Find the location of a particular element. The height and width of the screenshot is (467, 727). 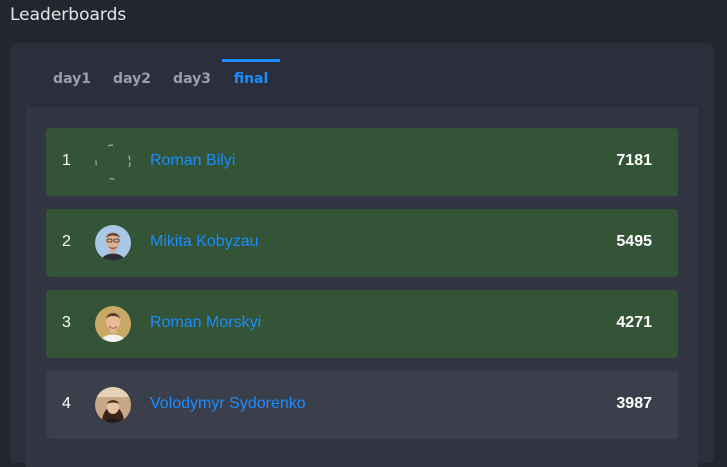

tab-day2: day2 is located at coordinates (132, 83).